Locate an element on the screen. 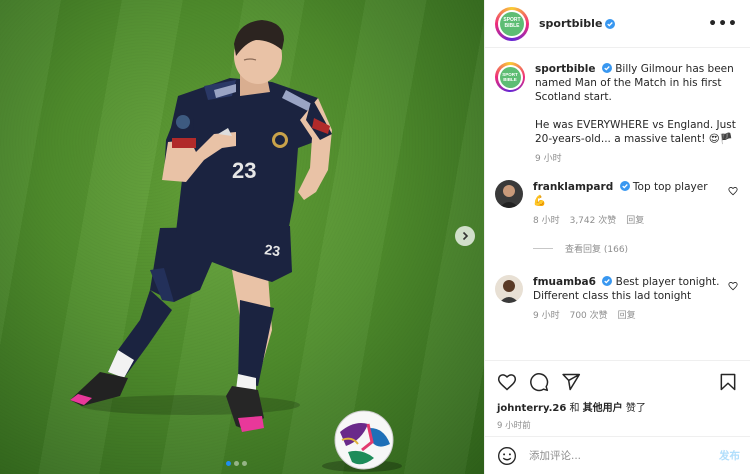 The image size is (750, 474). comment-time: 9 小时 is located at coordinates (546, 316).